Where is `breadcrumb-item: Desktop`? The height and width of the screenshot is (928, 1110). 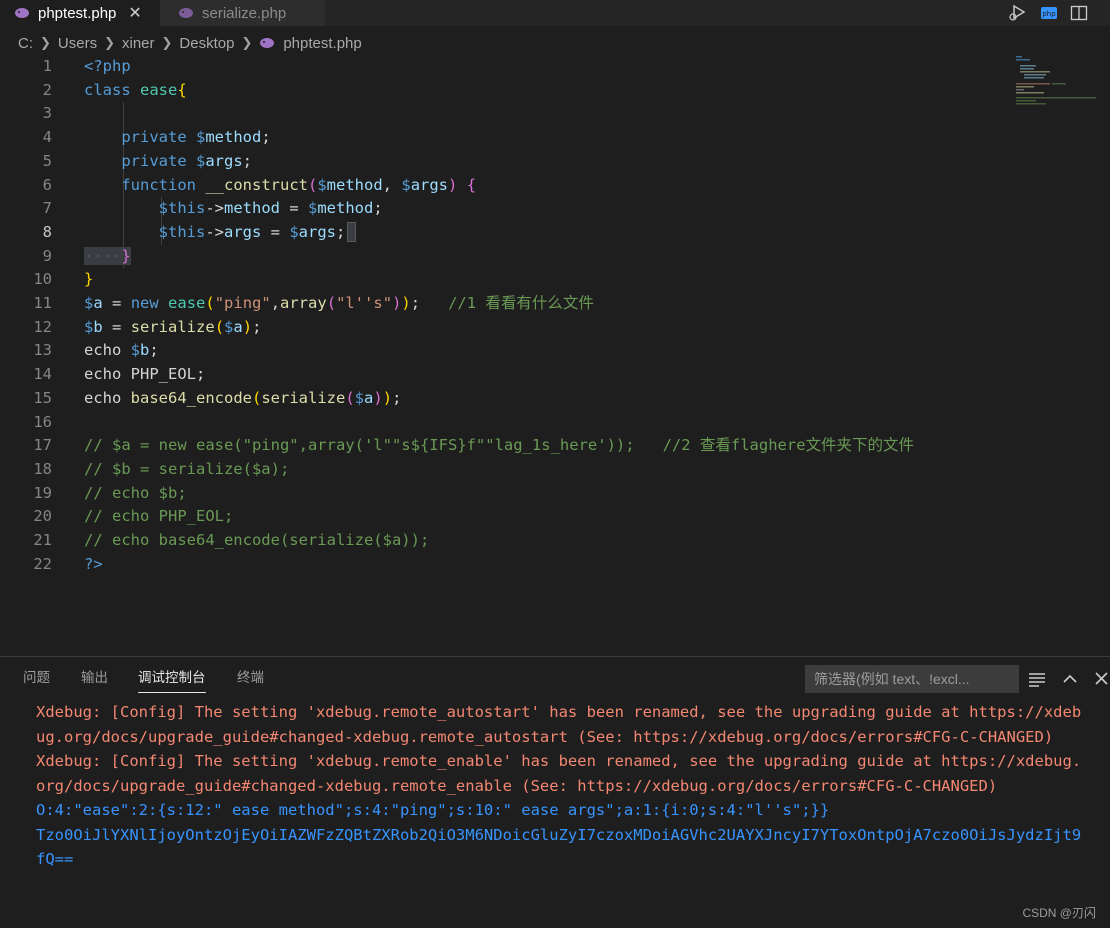
breadcrumb-item: Desktop is located at coordinates (206, 43).